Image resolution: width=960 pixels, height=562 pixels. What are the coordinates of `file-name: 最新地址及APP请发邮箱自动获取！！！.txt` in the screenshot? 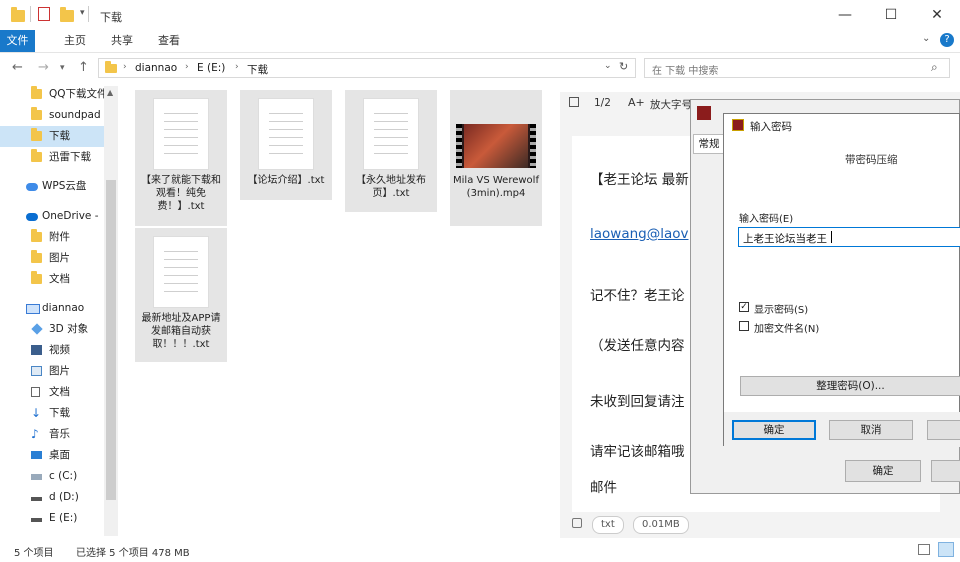 It's located at (181, 331).